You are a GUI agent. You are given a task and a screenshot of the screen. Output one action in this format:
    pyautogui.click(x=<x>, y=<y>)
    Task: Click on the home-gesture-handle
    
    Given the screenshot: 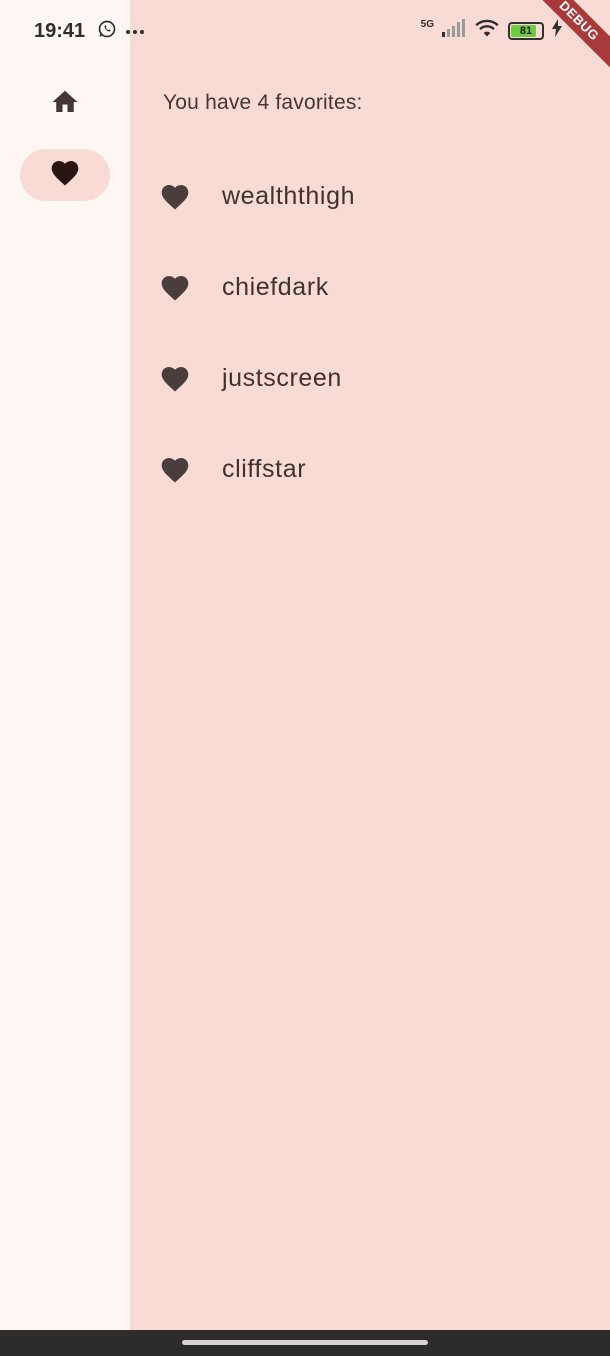 What is the action you would take?
    pyautogui.click(x=305, y=1342)
    